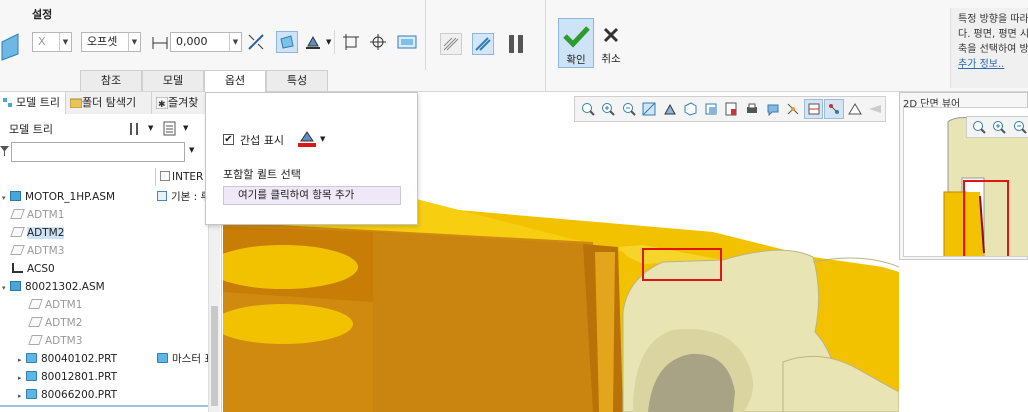  I want to click on tree-item-adtm3: ADTM3, so click(37, 251).